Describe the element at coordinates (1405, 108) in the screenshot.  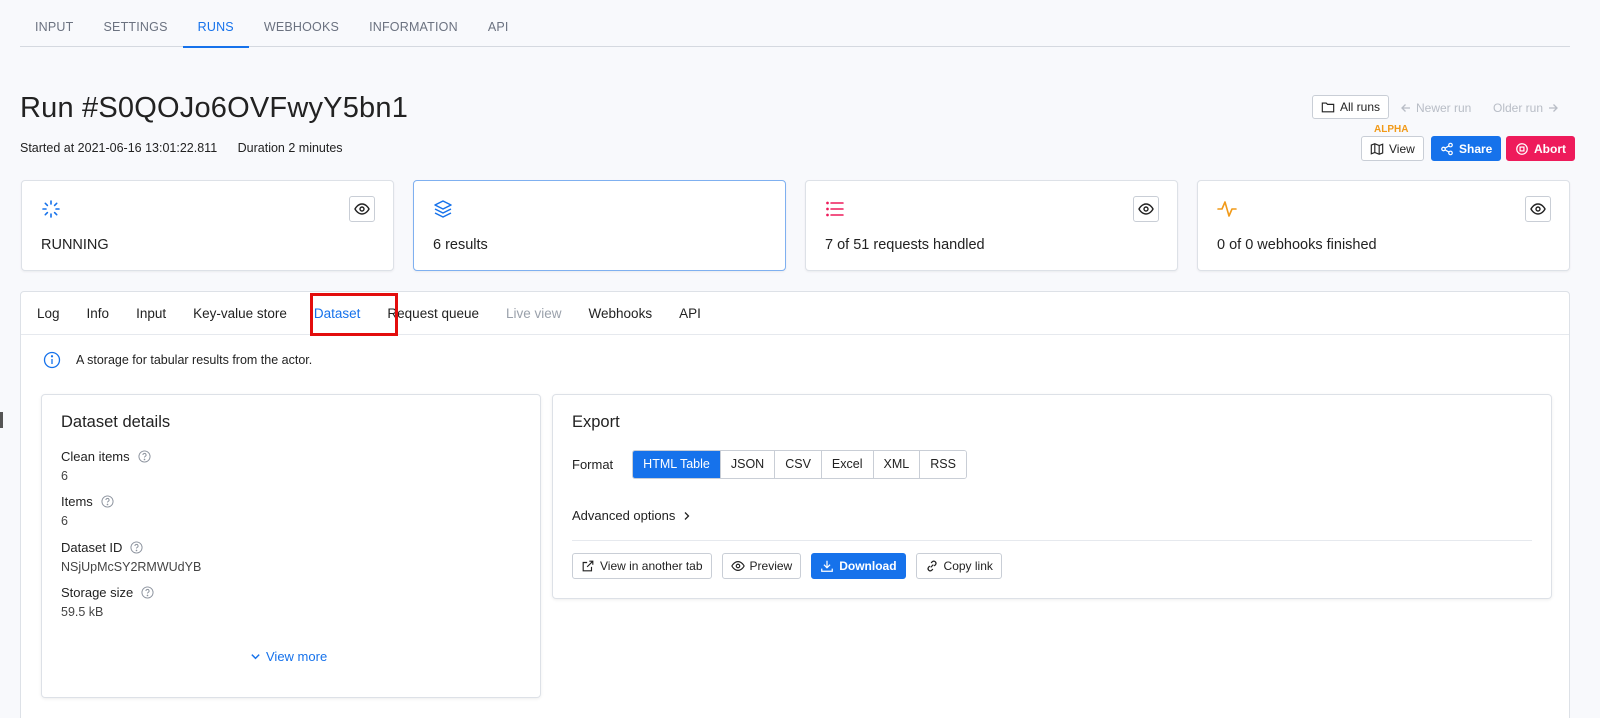
I see `arrow-left-icon` at that location.